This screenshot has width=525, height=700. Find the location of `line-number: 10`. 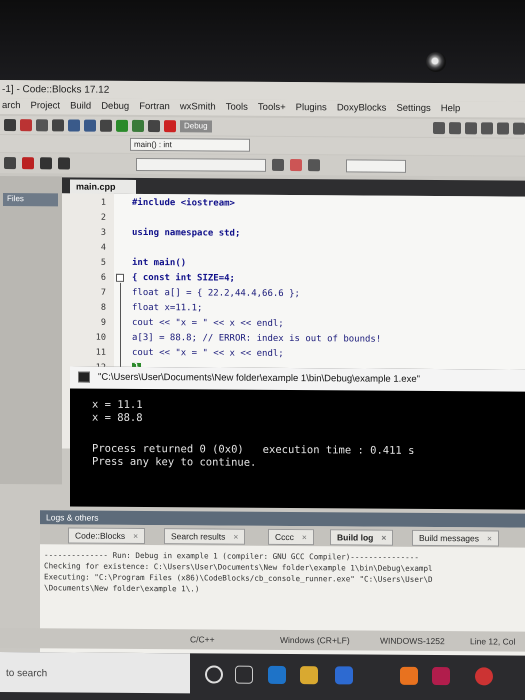

line-number: 10 is located at coordinates (100, 337).